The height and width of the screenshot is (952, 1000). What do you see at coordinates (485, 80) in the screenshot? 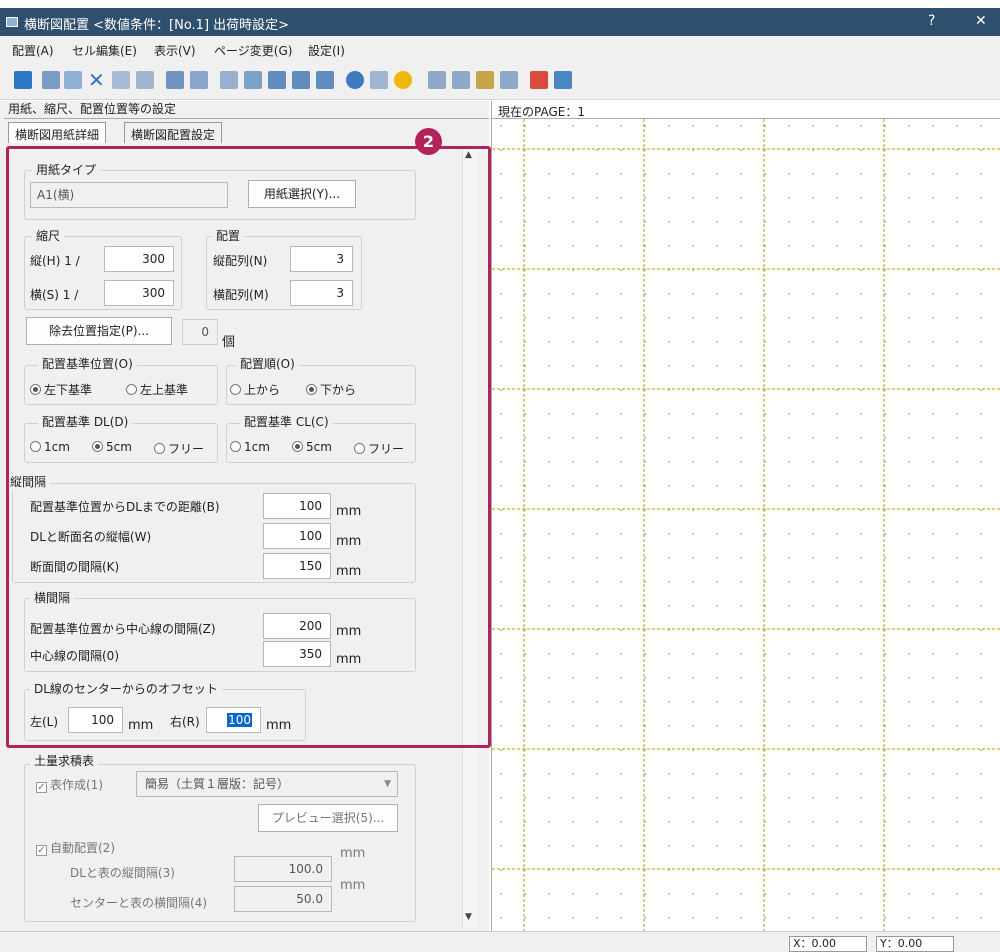
I see `page-new-icon` at bounding box center [485, 80].